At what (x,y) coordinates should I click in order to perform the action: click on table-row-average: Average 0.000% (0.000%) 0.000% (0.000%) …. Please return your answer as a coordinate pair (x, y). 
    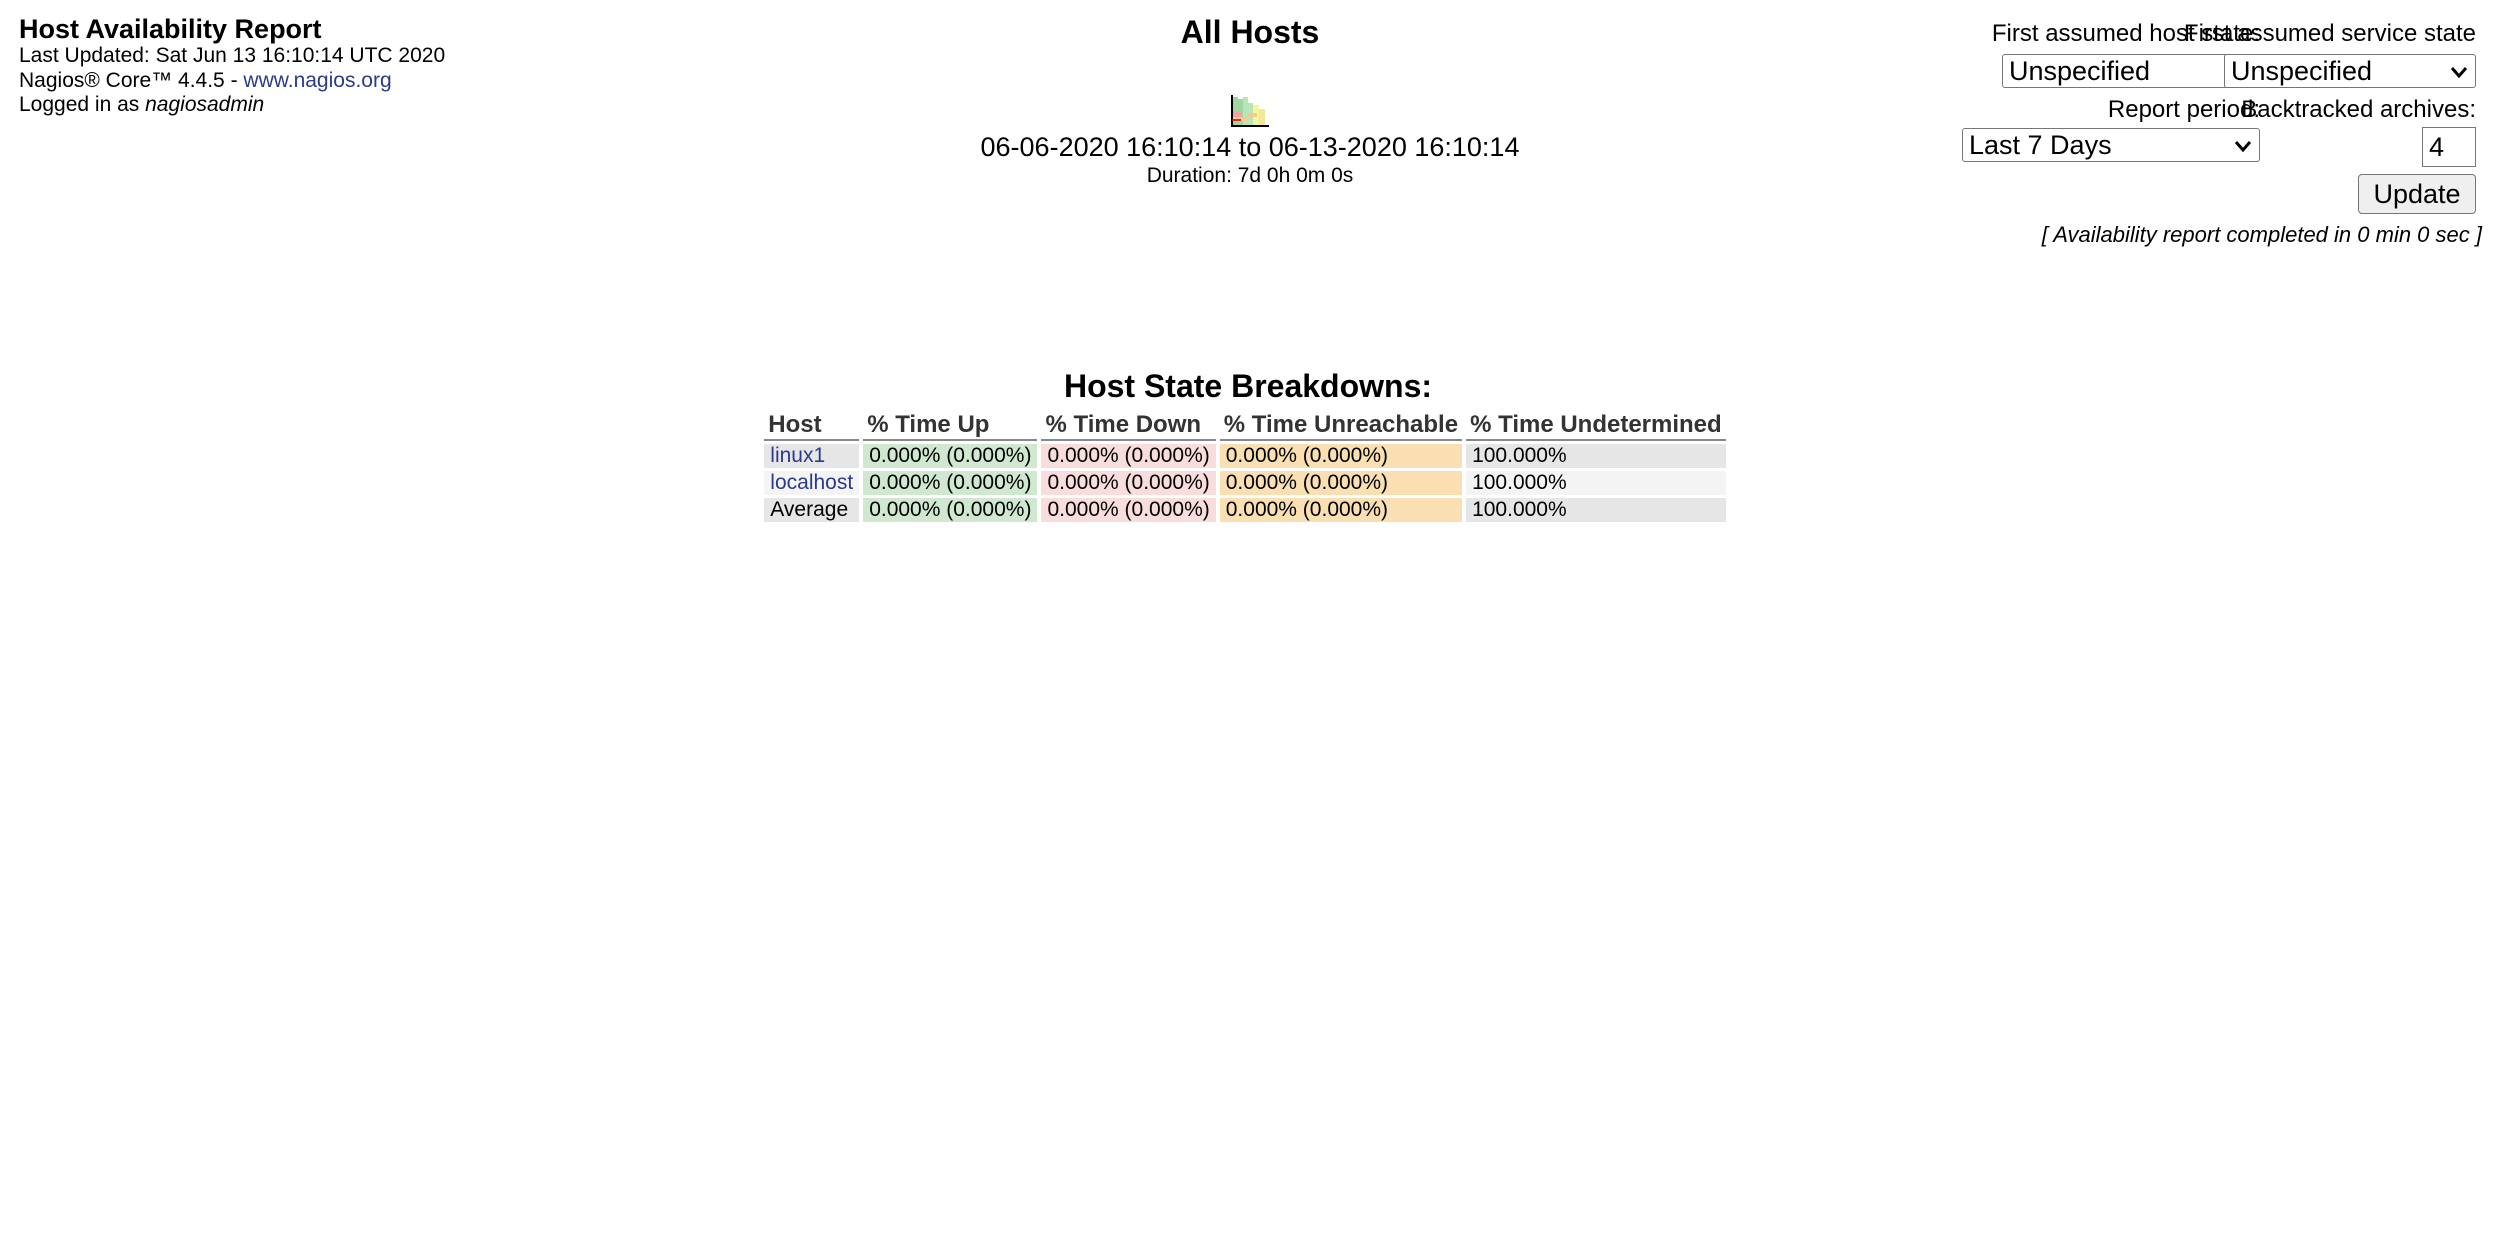
    Looking at the image, I should click on (1245, 510).